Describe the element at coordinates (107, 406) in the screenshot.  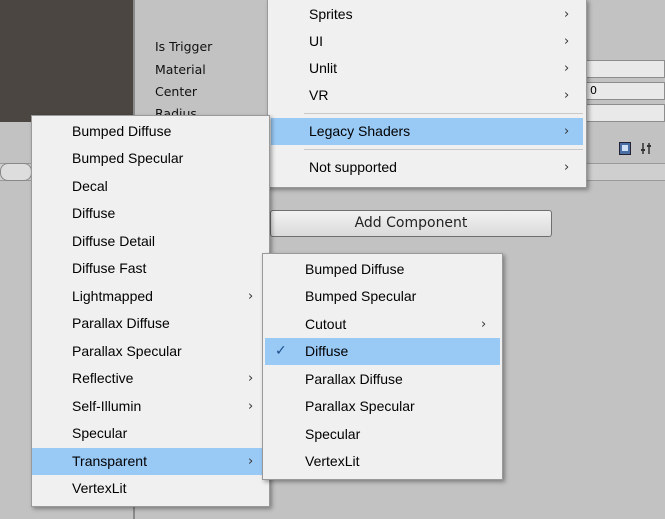
I see `menu-item-label: Self-Illumin` at that location.